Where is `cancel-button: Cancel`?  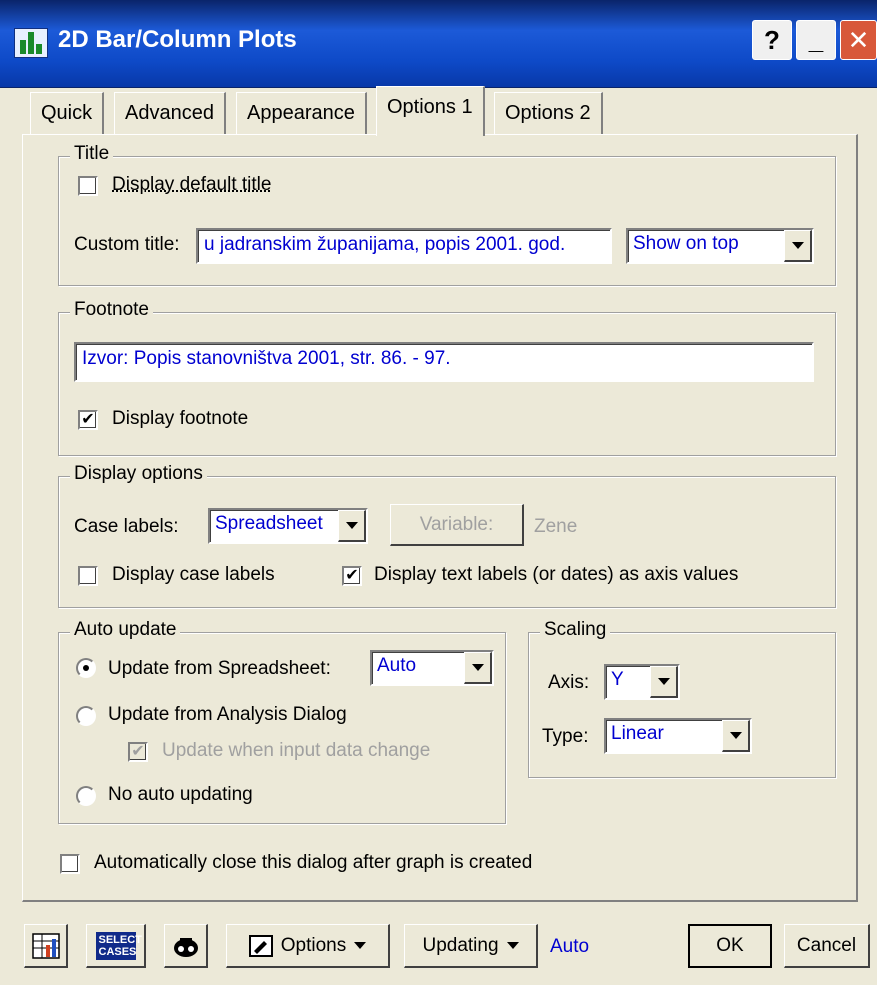 cancel-button: Cancel is located at coordinates (827, 946).